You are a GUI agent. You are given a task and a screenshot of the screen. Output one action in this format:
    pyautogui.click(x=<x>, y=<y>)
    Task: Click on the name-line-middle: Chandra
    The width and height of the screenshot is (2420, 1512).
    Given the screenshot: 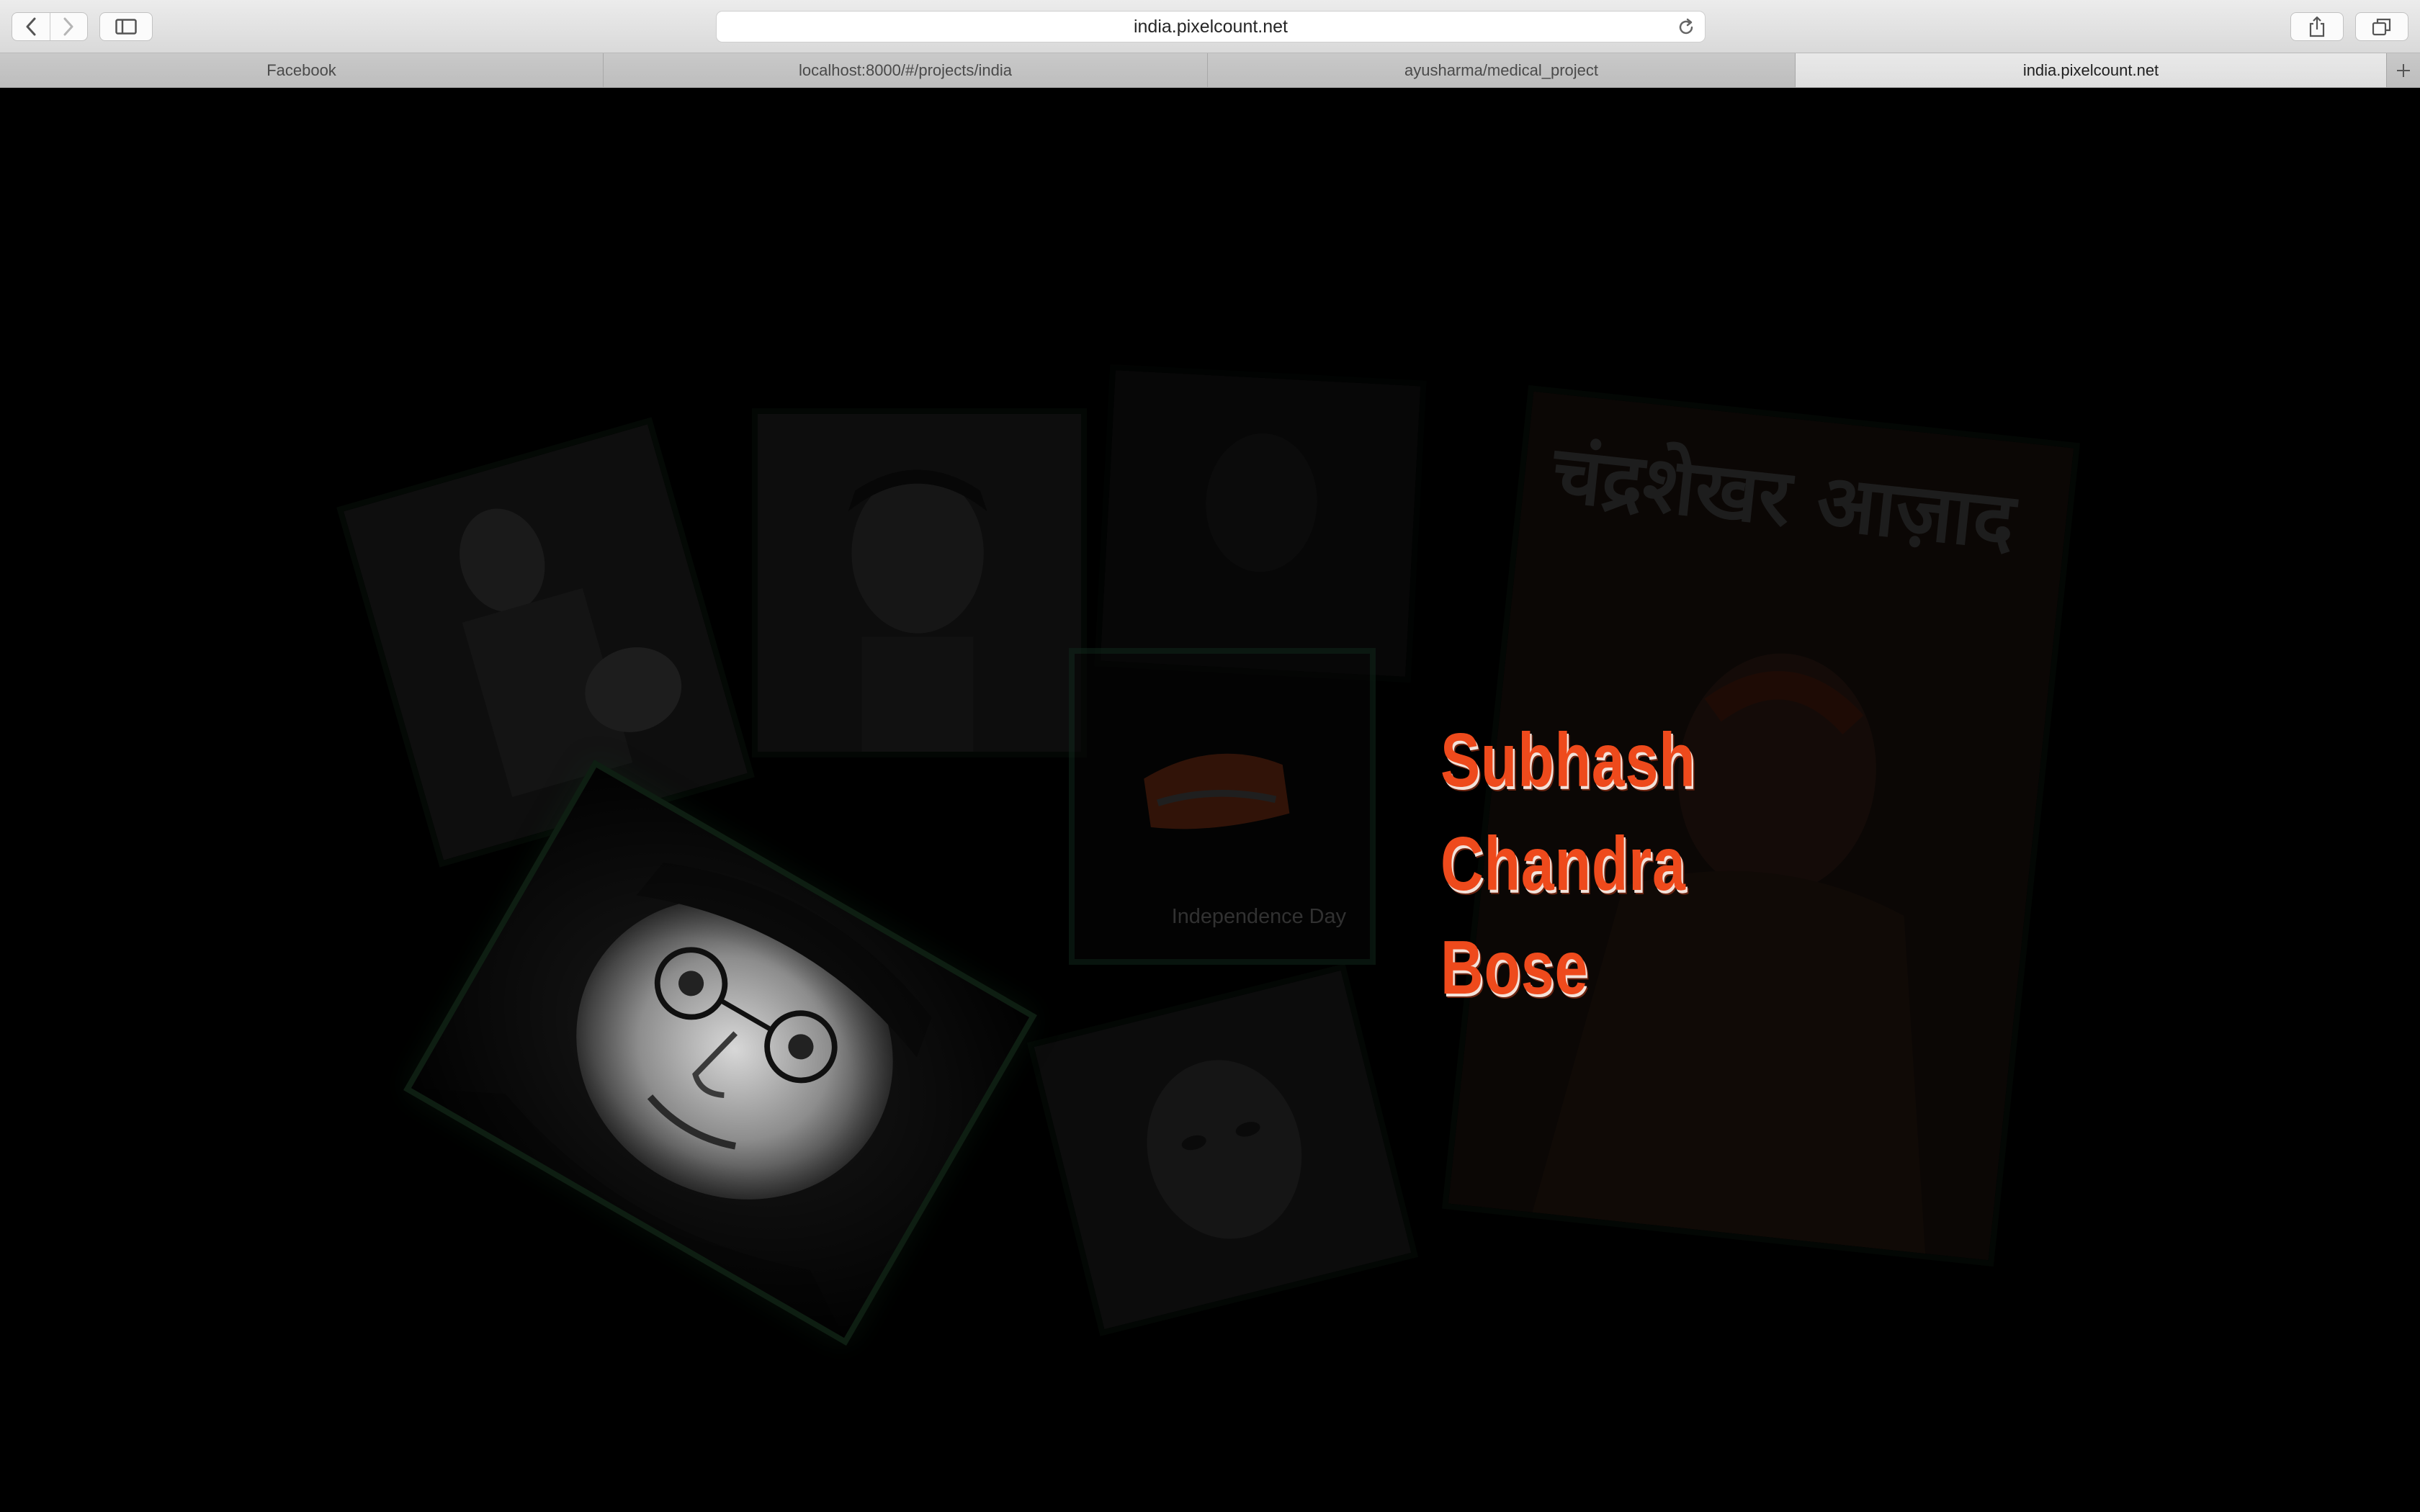 What is the action you would take?
    pyautogui.click(x=1563, y=864)
    